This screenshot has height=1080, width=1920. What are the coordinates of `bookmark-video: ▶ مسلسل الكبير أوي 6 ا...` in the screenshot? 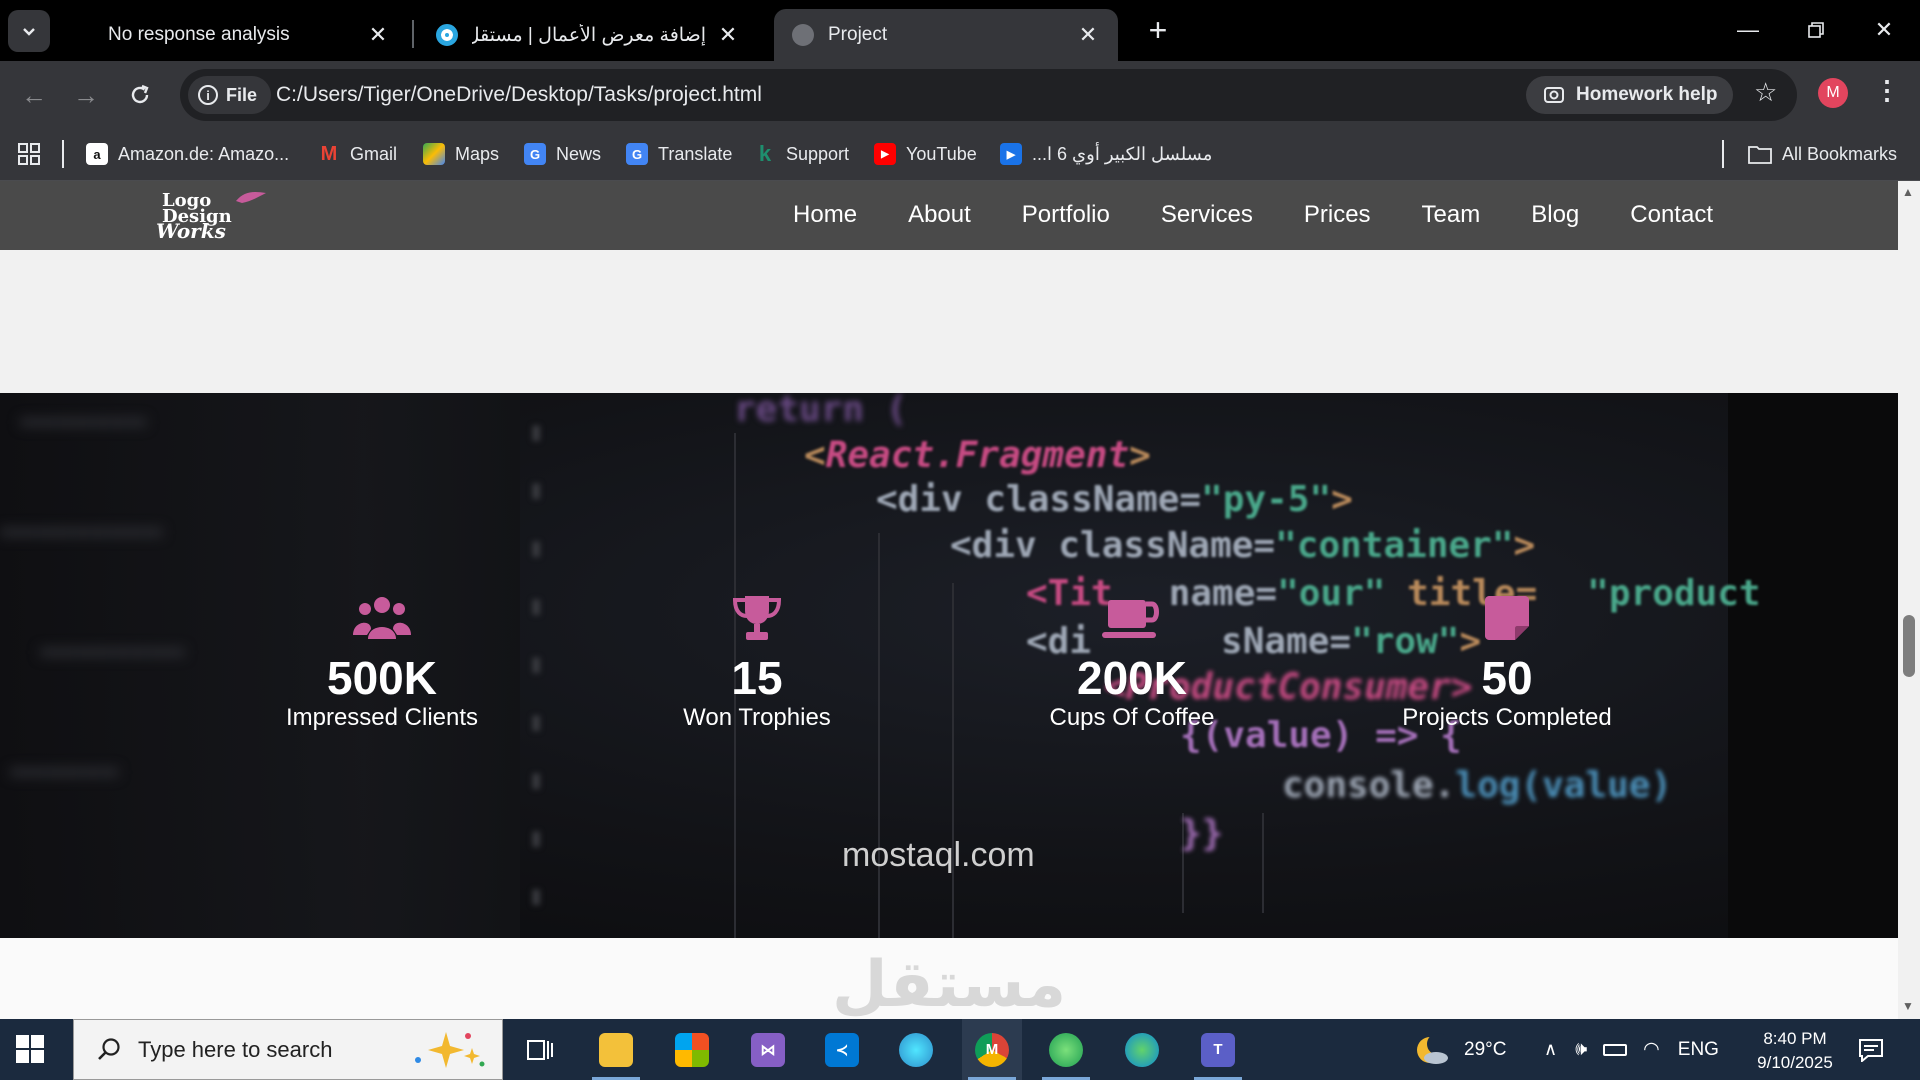 It's located at (1106, 154).